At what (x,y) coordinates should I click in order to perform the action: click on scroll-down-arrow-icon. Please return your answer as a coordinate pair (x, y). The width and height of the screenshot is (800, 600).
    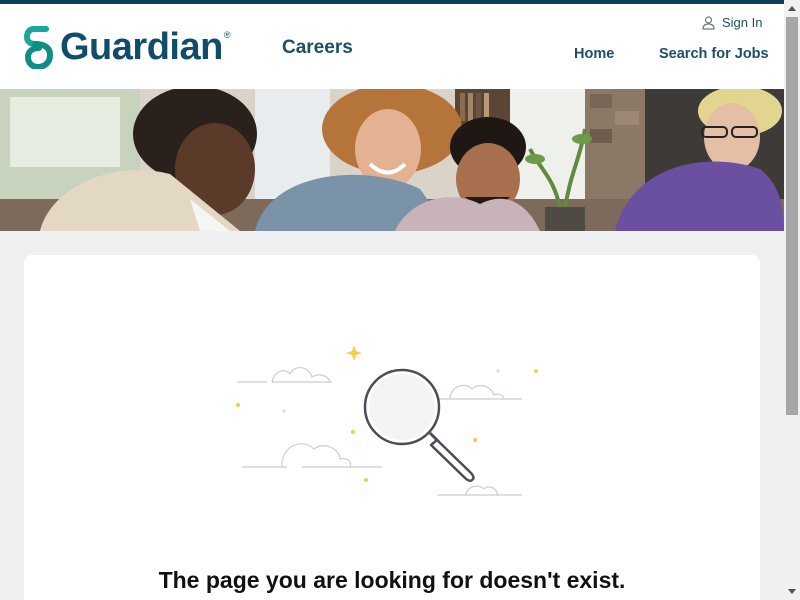
    Looking at the image, I should click on (792, 591).